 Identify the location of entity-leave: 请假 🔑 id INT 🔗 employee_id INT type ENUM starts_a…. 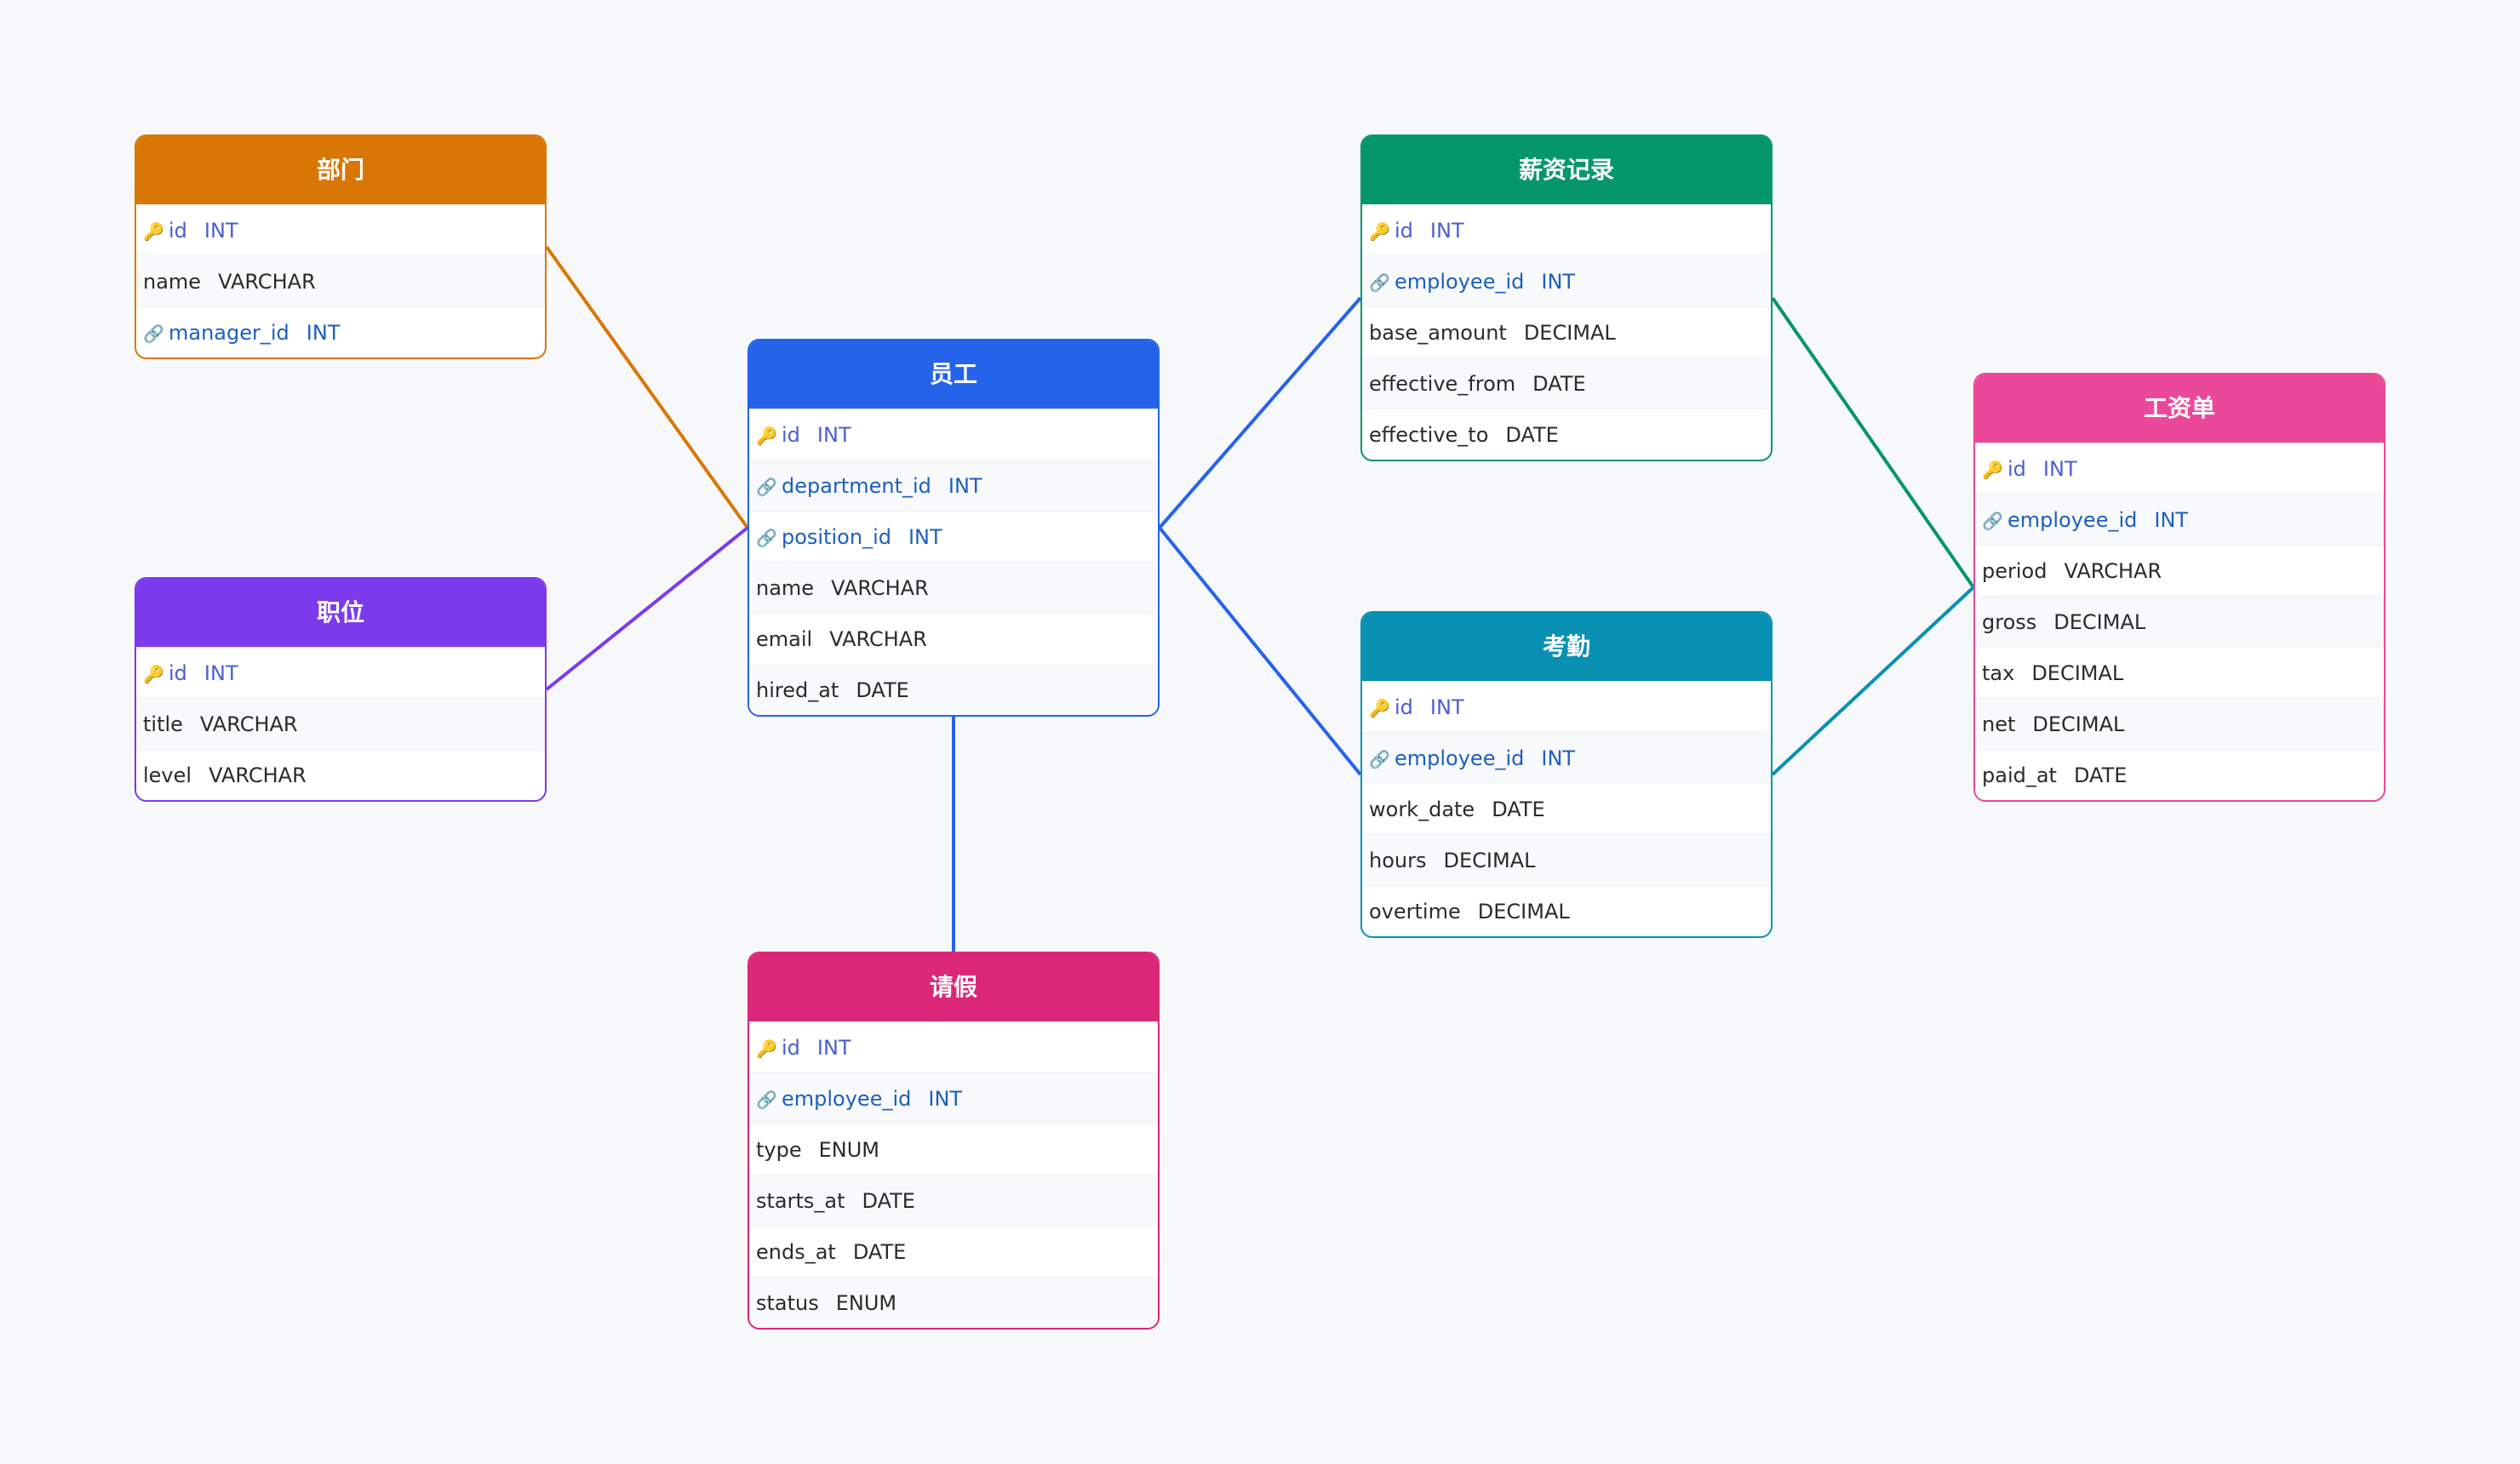
(953, 1141).